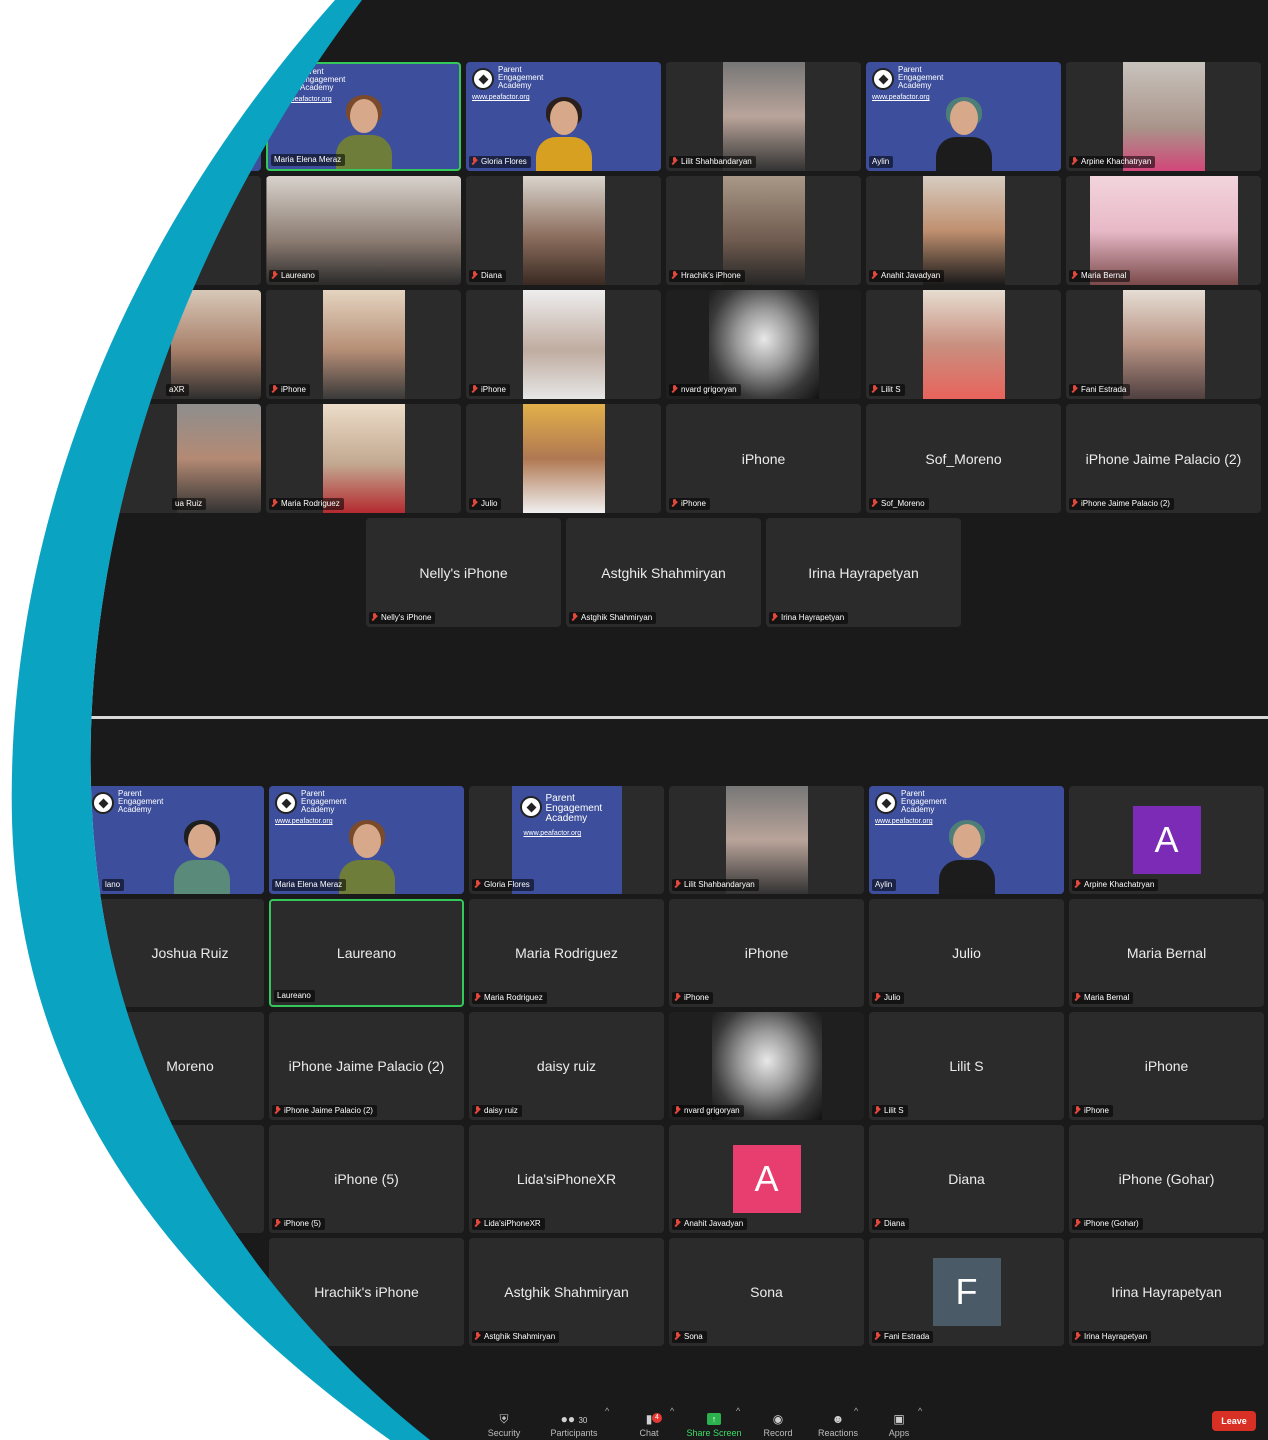 This screenshot has width=1268, height=1440. I want to click on video-tile: Maria Bernal, so click(1163, 230).